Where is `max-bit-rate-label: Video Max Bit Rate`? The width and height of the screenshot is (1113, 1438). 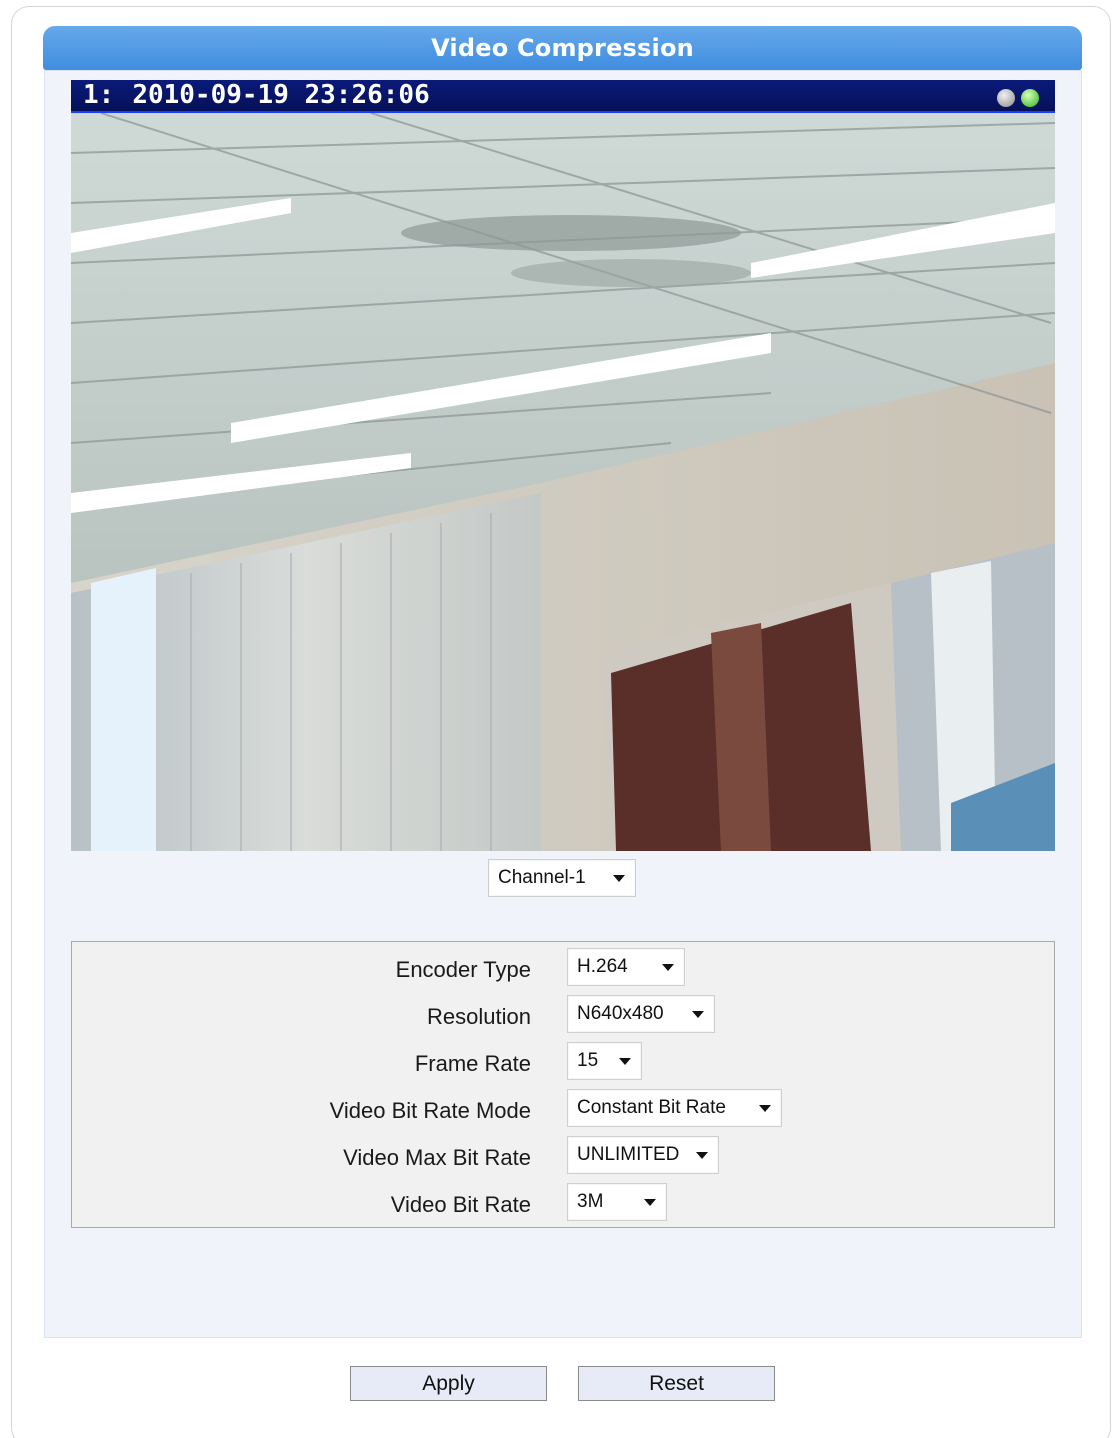 max-bit-rate-label: Video Max Bit Rate is located at coordinates (437, 1157).